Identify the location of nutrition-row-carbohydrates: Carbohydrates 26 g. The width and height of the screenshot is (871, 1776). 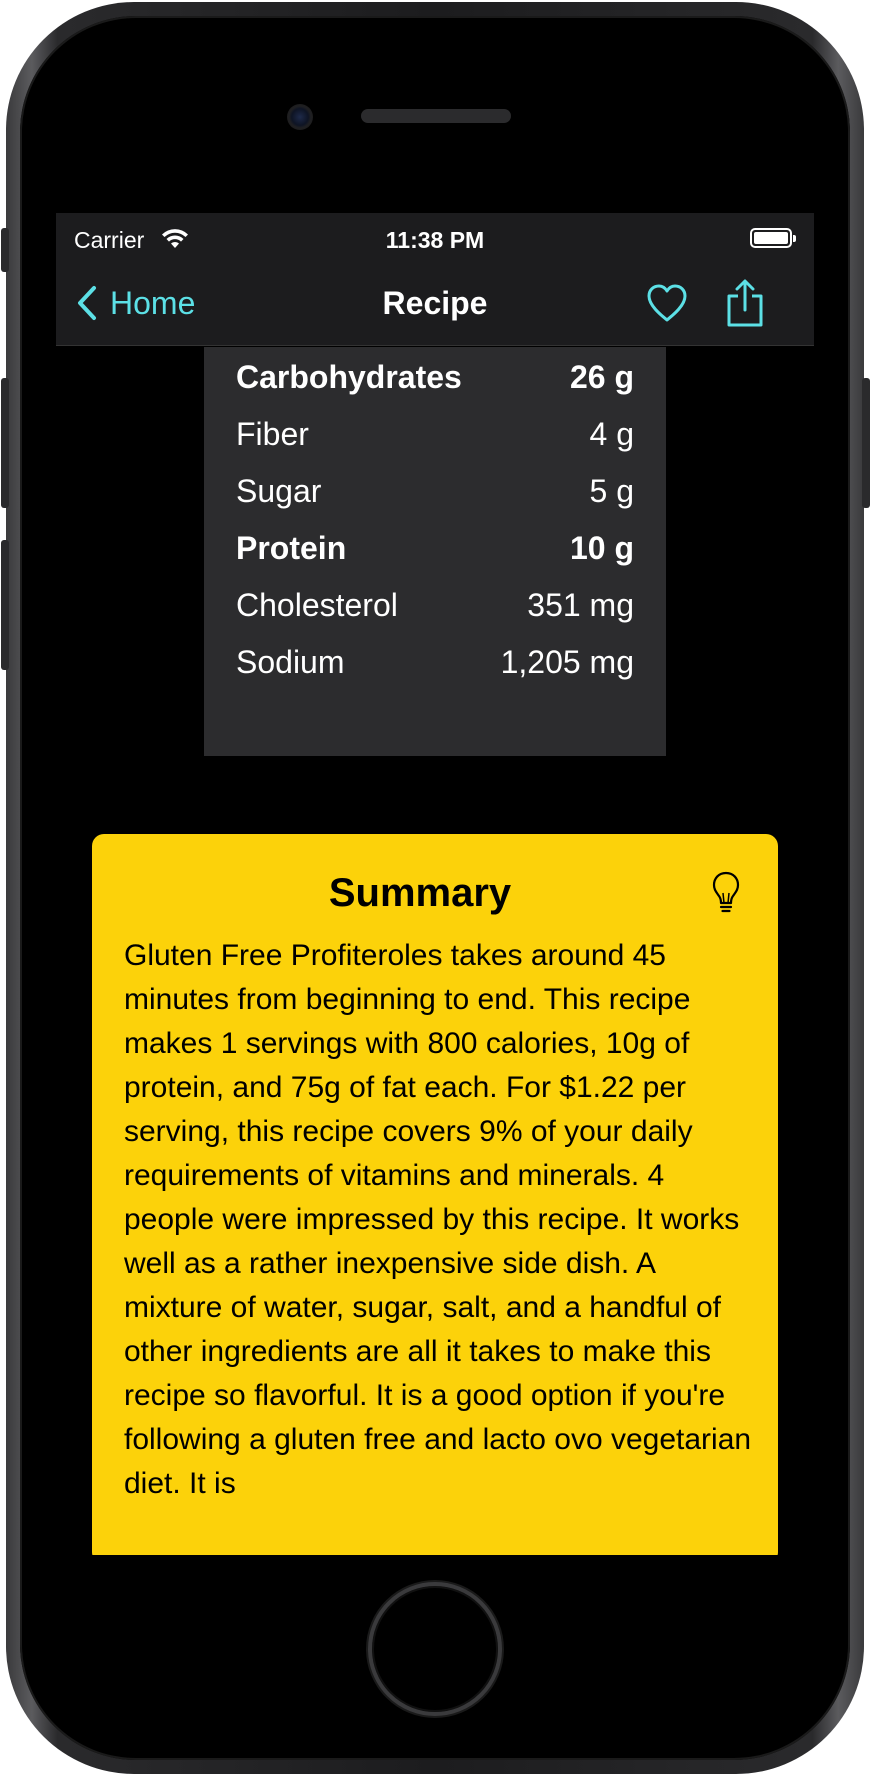
(435, 377).